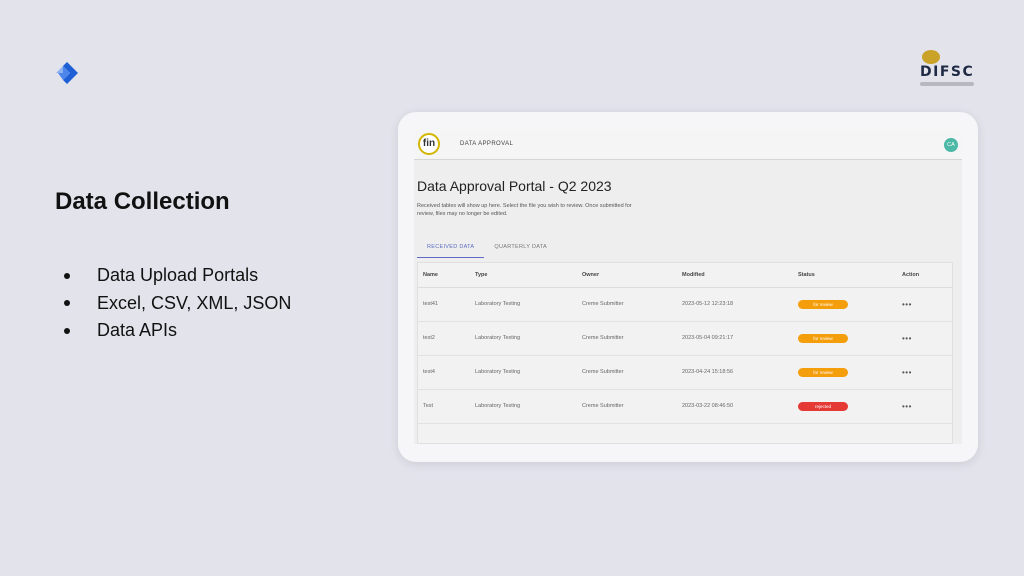  What do you see at coordinates (947, 72) in the screenshot?
I see `partner-logo-text: DIFSC` at bounding box center [947, 72].